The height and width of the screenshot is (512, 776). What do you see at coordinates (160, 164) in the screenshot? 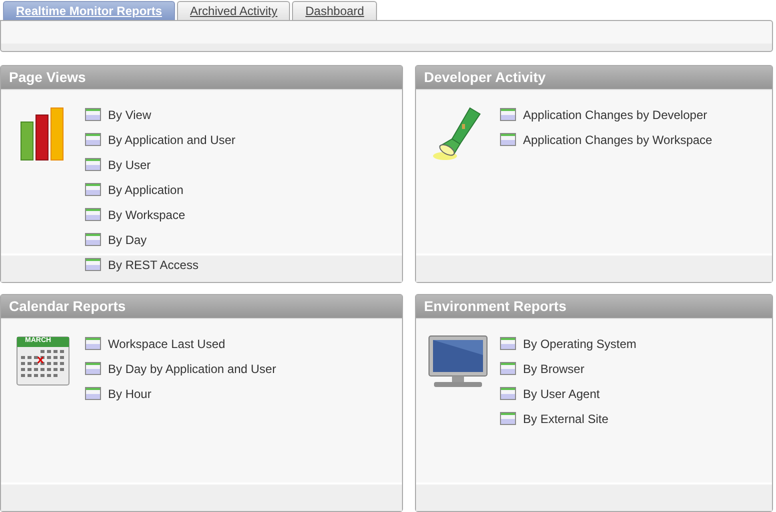
I see `report-link: By User` at bounding box center [160, 164].